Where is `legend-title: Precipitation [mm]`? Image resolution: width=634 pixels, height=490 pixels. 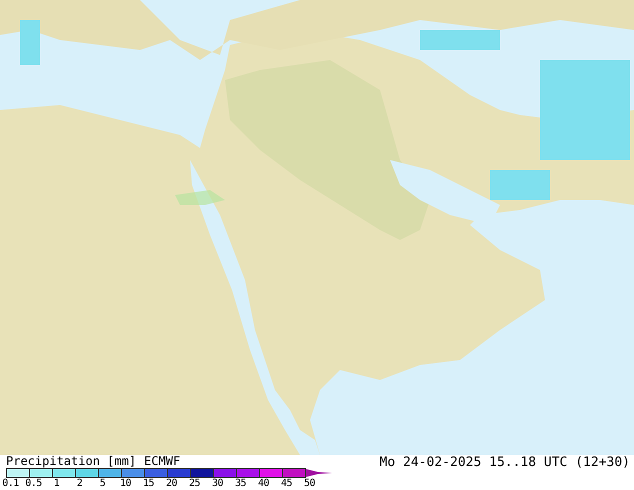
legend-title: Precipitation [mm] is located at coordinates (71, 461).